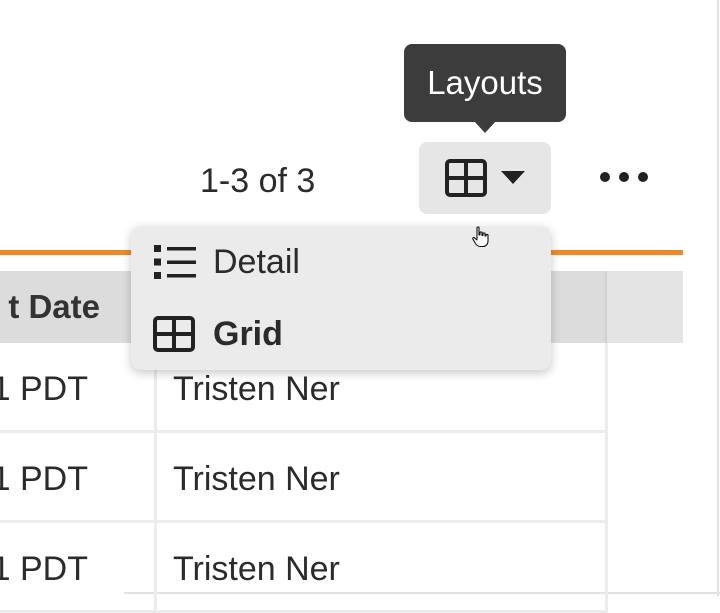 This screenshot has height=613, width=720. Describe the element at coordinates (176, 262) in the screenshot. I see `list-icon` at that location.